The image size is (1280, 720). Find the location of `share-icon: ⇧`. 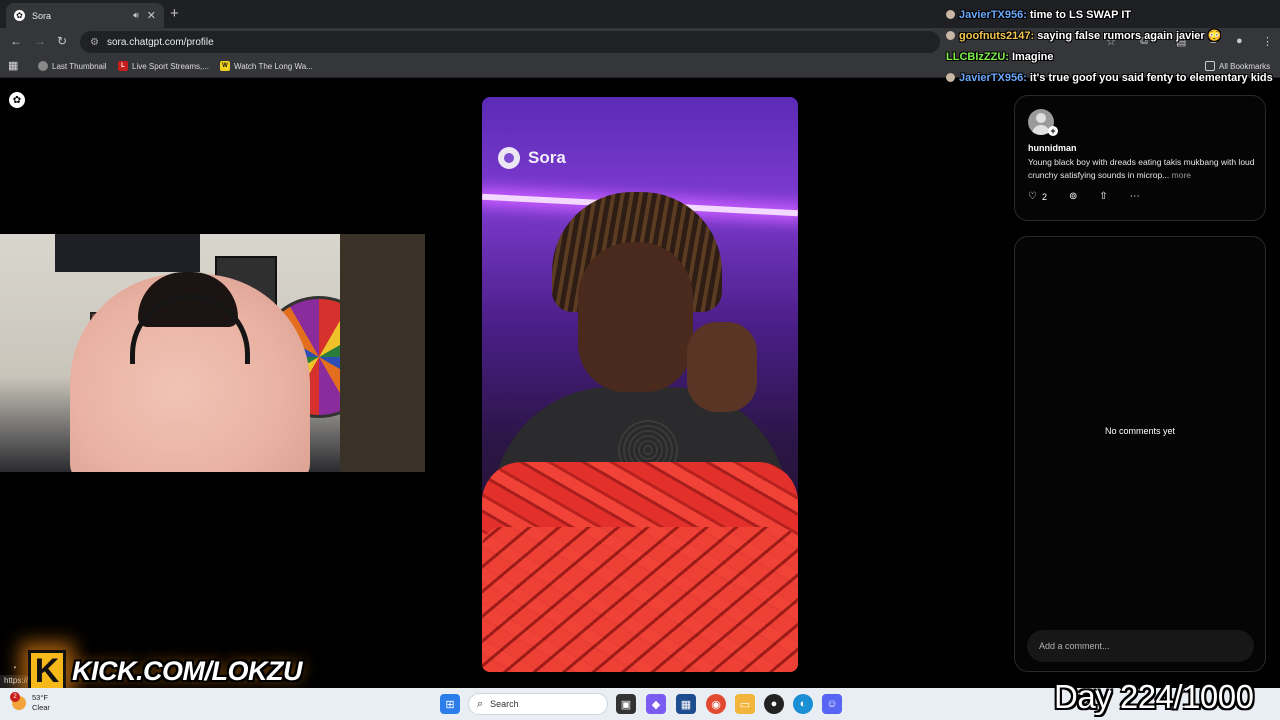

share-icon: ⇧ is located at coordinates (1103, 196).